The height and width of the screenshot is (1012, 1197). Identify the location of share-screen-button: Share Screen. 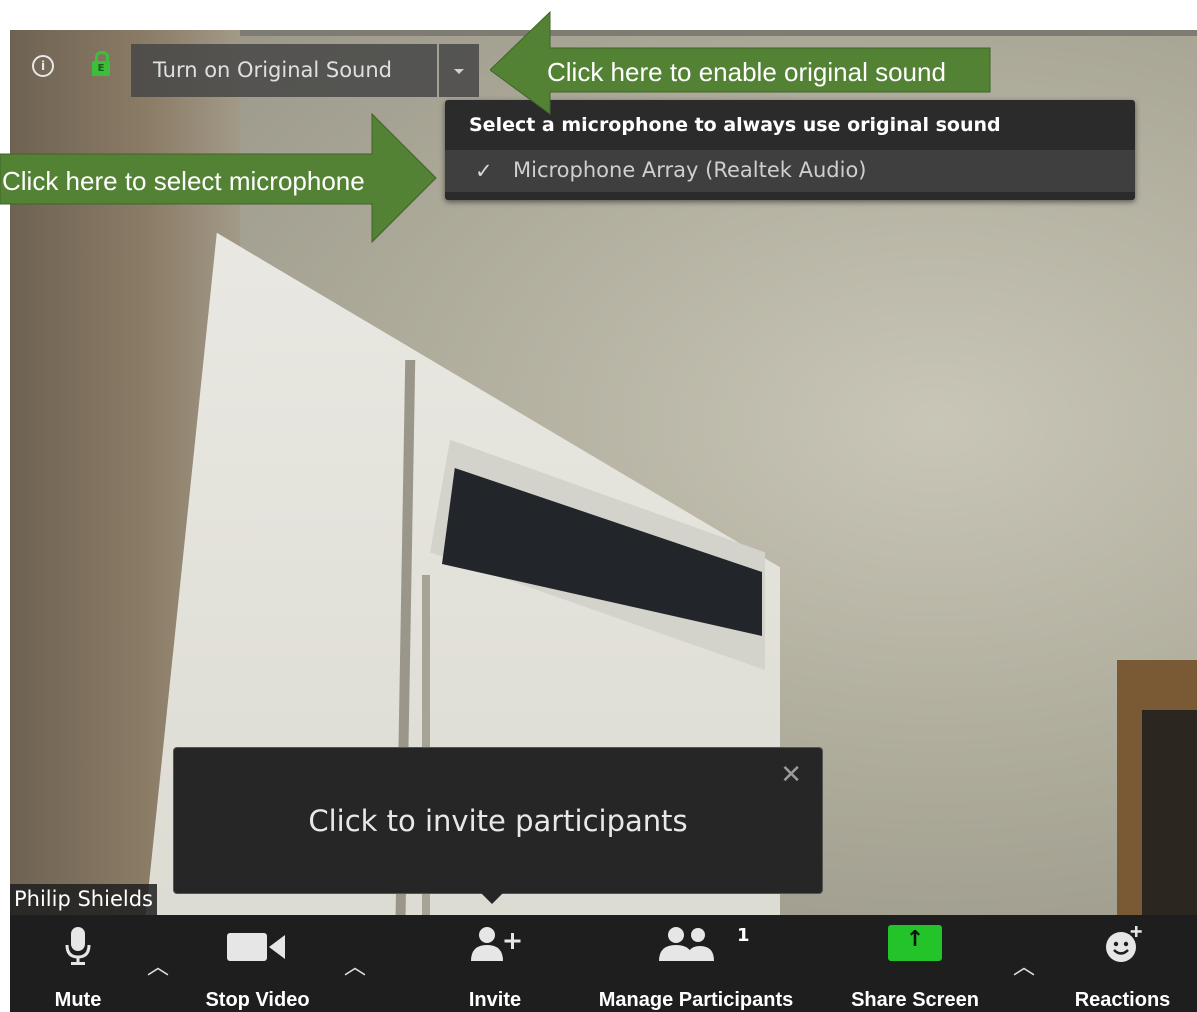
(915, 963).